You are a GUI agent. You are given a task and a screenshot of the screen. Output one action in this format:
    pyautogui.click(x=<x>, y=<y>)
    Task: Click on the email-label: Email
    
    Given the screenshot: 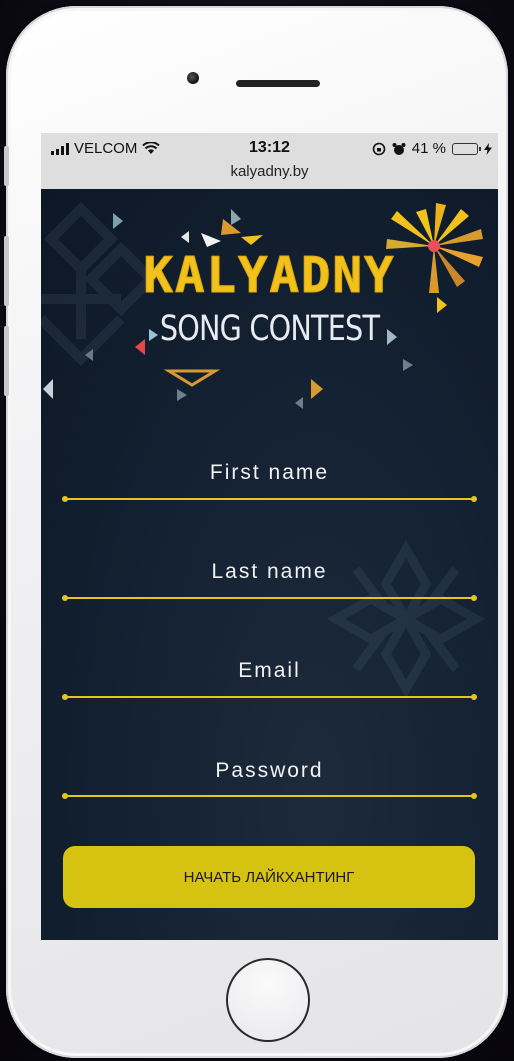 What is the action you would take?
    pyautogui.click(x=269, y=671)
    